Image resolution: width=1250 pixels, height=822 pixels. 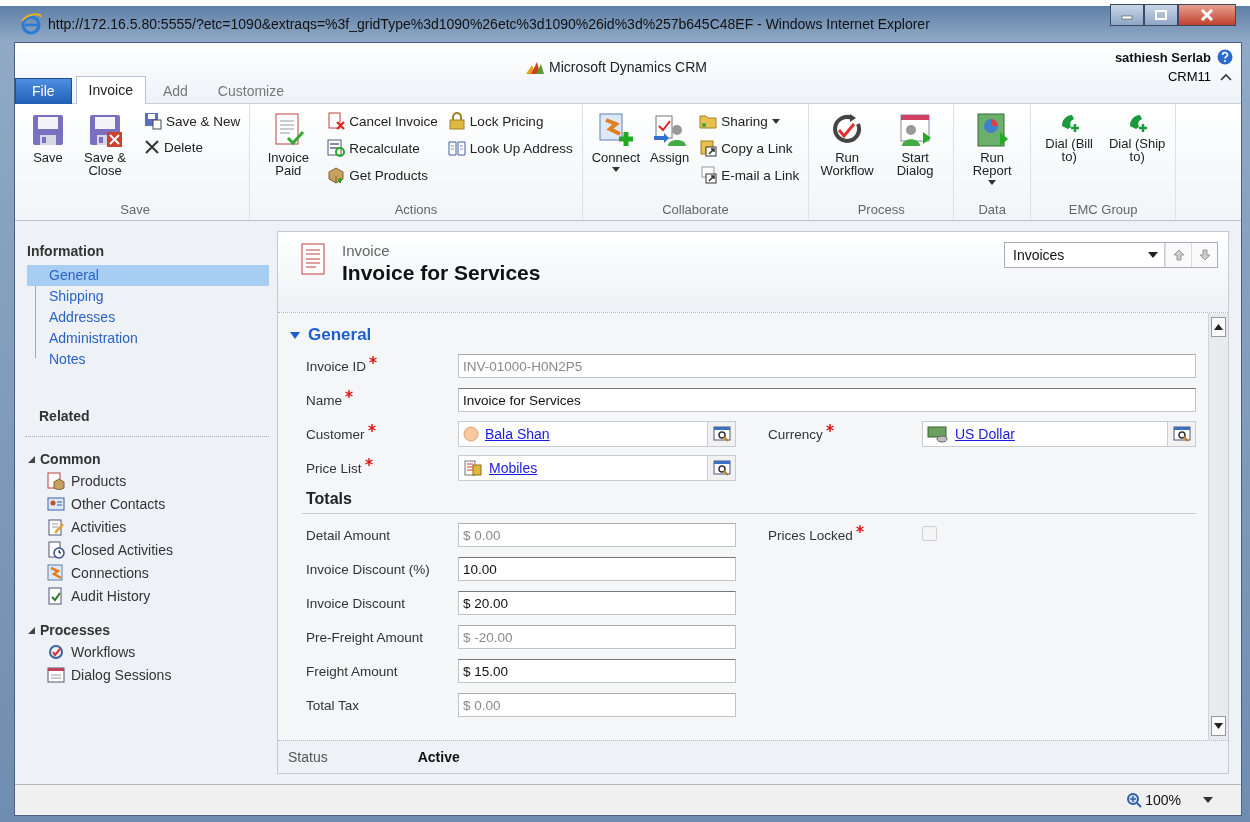 I want to click on maximize-button, so click(x=1161, y=15).